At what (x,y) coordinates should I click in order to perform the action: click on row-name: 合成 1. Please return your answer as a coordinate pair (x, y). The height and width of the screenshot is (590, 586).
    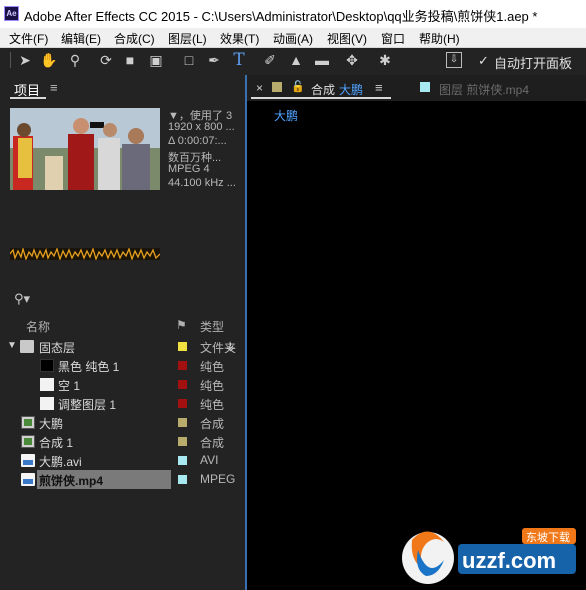
    Looking at the image, I should click on (56, 443).